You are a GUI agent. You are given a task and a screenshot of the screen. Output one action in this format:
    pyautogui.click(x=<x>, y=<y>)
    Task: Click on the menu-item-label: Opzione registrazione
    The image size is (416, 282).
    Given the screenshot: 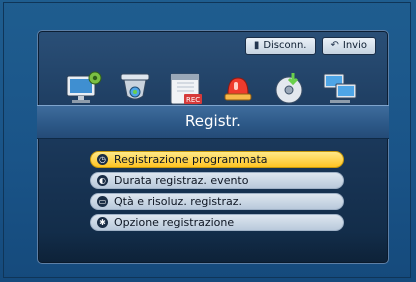 What is the action you would take?
    pyautogui.click(x=174, y=222)
    